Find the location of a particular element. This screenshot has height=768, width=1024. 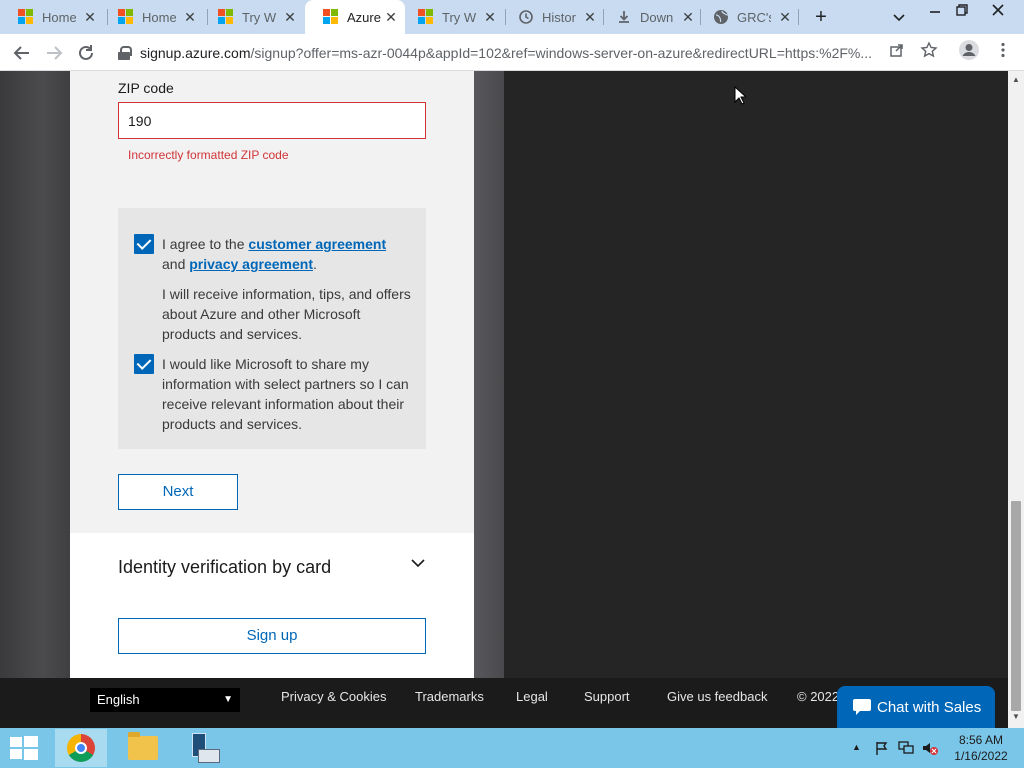

tab-title: Try Wi is located at coordinates (259, 17).